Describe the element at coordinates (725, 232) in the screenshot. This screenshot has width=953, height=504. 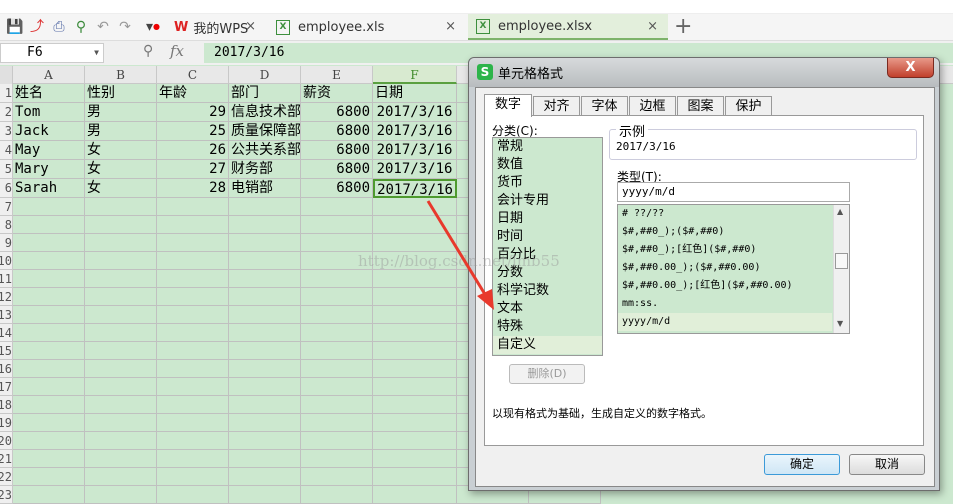
I see `type-item: $#,##0_);($#,##0)` at that location.